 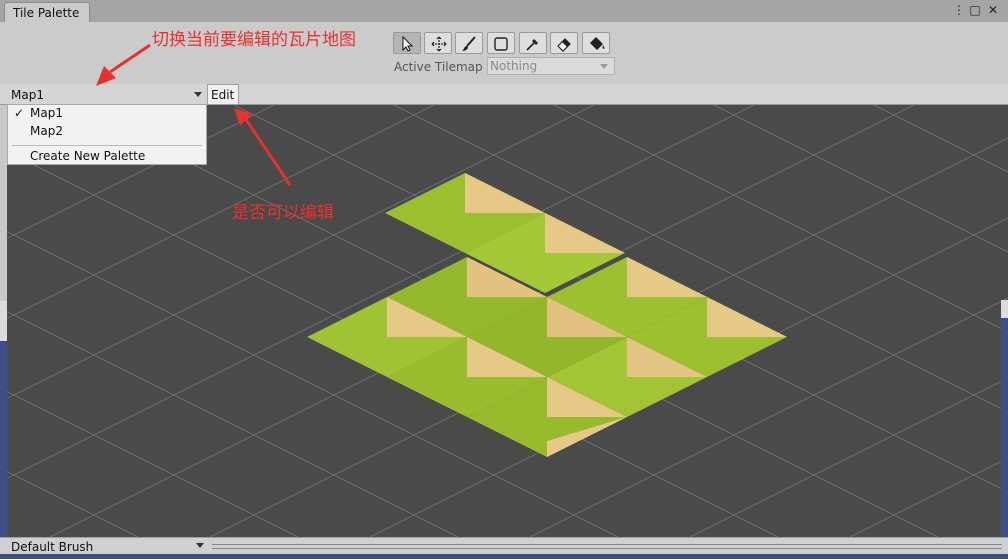 I want to click on bottom-edge-strip, so click(x=504, y=556).